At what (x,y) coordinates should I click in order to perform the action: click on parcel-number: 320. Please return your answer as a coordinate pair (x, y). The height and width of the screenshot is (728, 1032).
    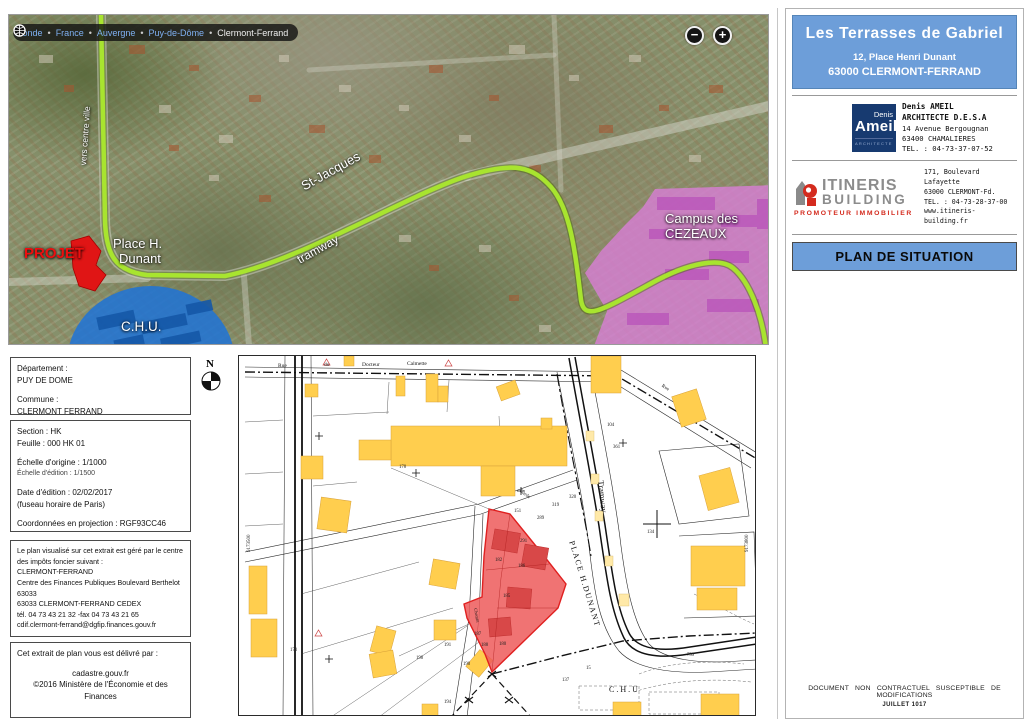
    Looking at the image, I should click on (573, 497).